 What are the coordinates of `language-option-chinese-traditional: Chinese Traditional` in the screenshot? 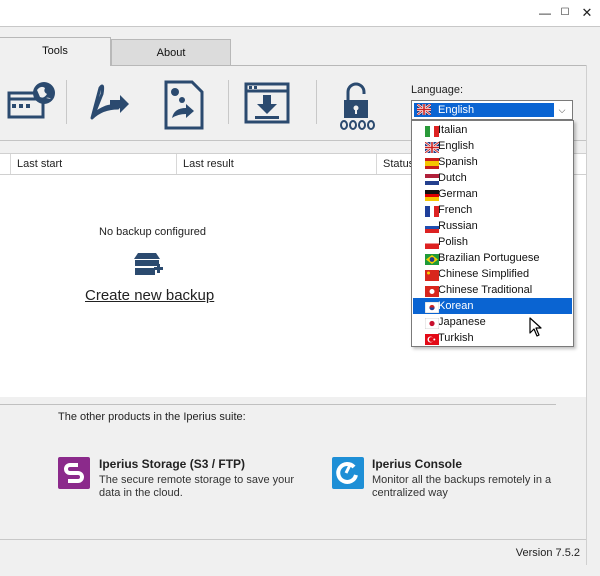 It's located at (492, 290).